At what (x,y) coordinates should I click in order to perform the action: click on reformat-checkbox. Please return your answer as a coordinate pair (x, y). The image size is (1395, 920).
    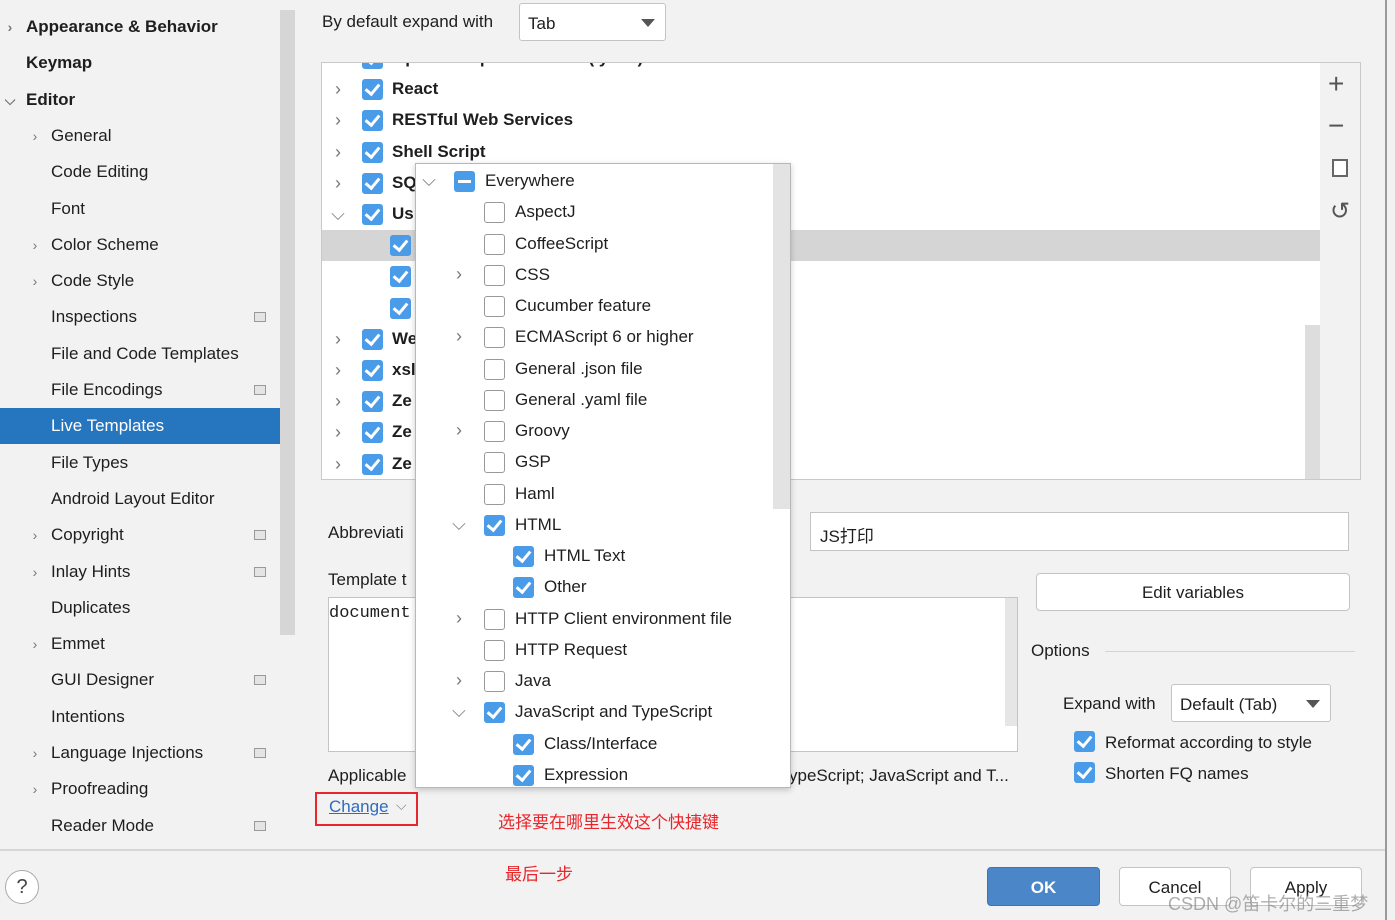
    Looking at the image, I should click on (1084, 741).